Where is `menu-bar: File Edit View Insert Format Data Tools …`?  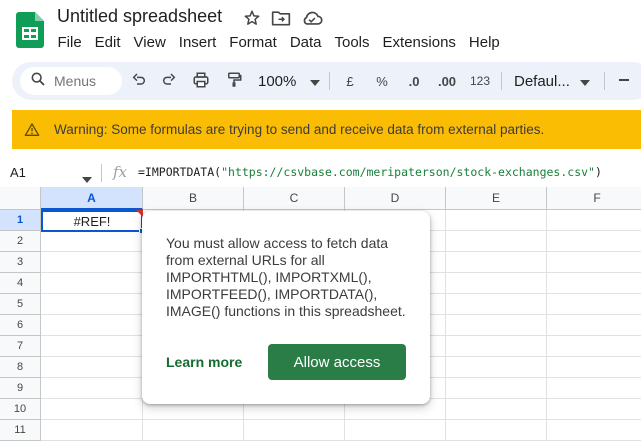
menu-bar: File Edit View Insert Format Data Tools … is located at coordinates (278, 42).